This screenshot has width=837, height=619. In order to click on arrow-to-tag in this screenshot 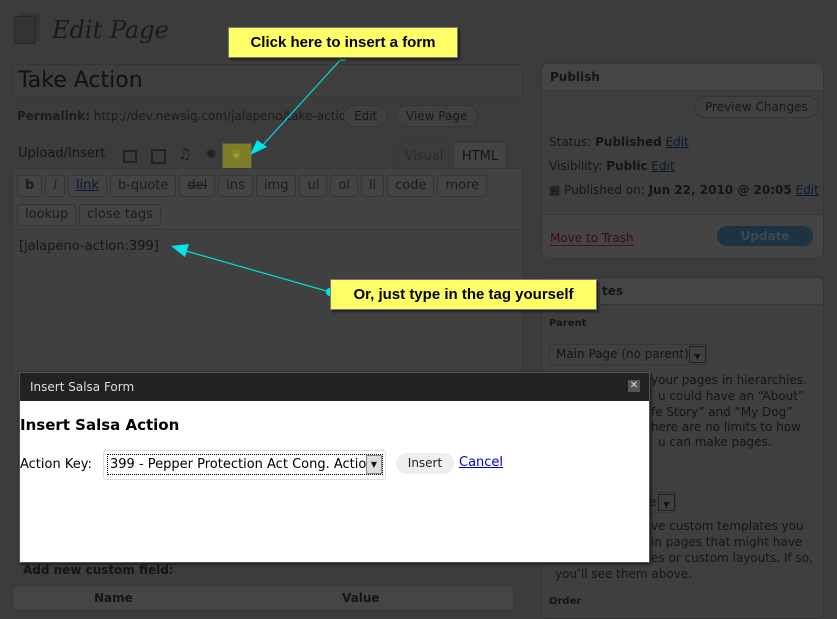, I will do `click(258, 271)`.